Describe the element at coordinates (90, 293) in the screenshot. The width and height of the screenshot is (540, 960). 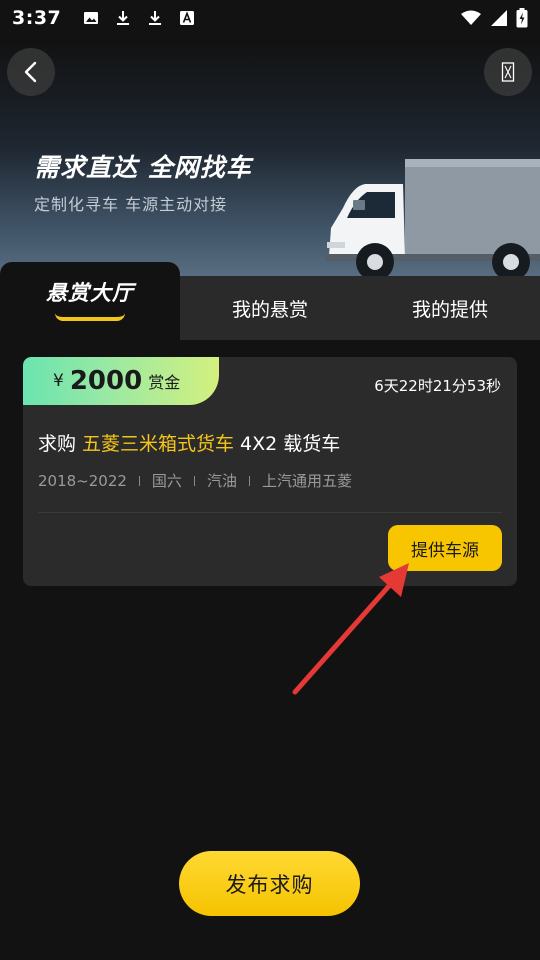
I see `tab-label: 悬赏大厅` at that location.